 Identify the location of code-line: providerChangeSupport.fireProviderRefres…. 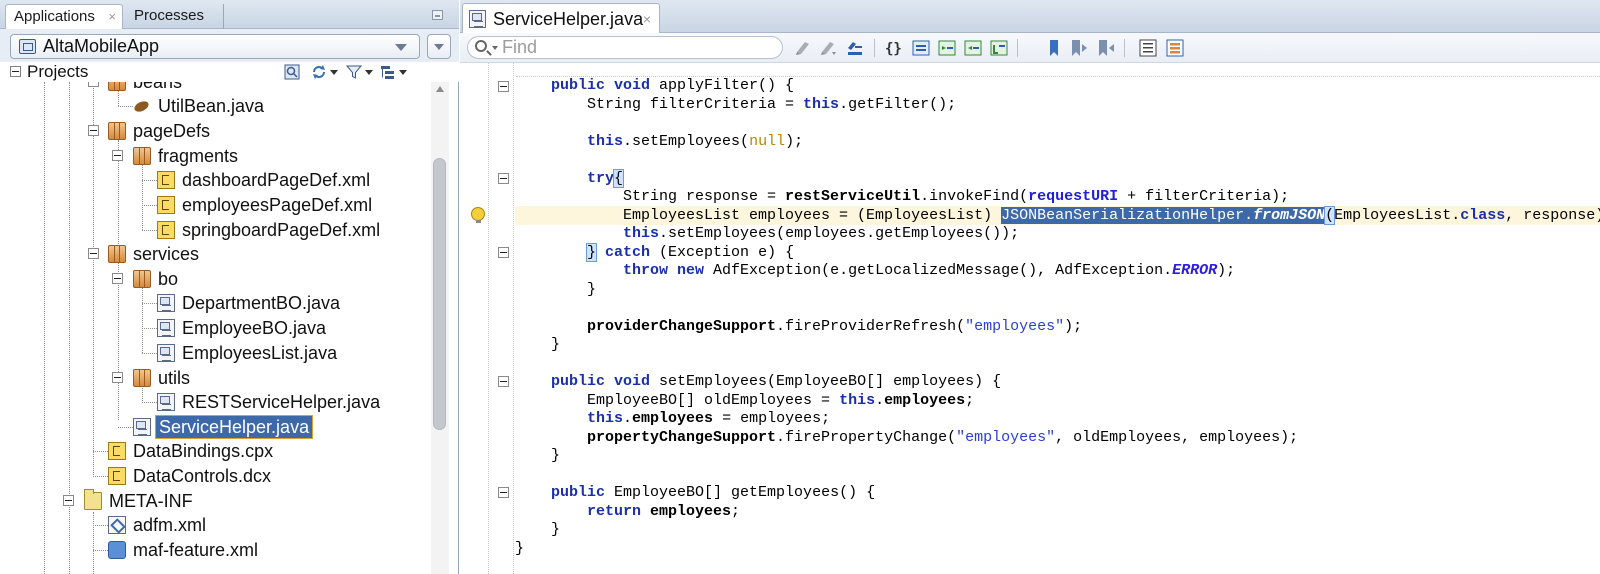
(1057, 327).